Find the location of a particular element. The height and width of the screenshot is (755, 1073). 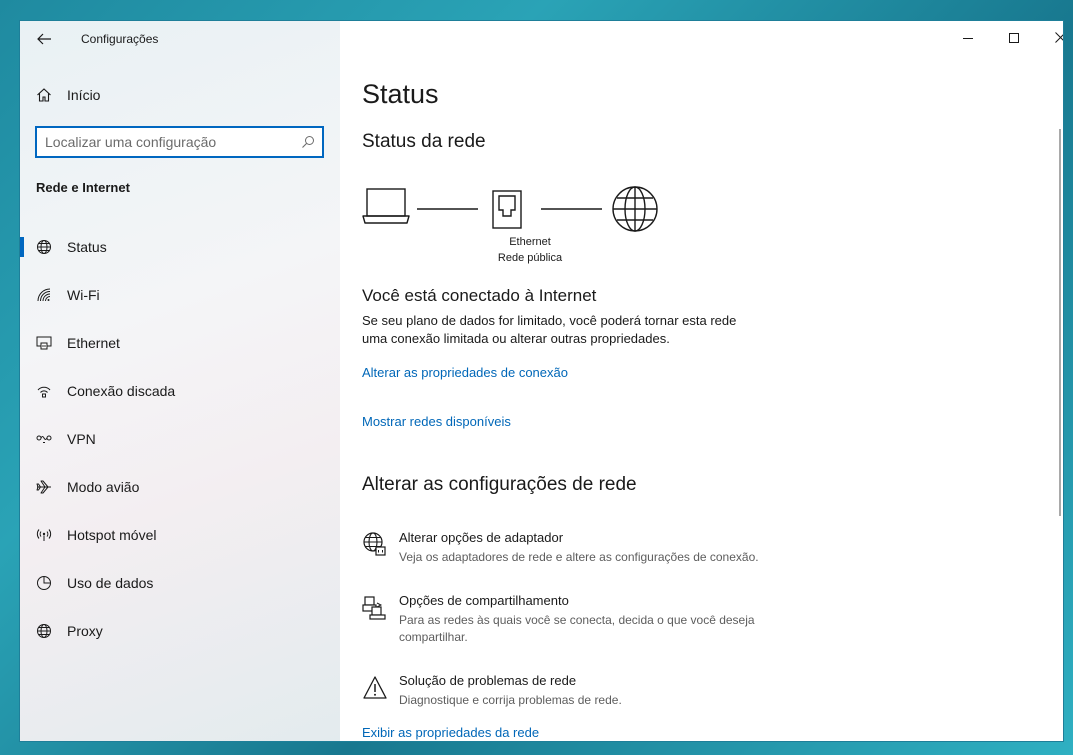

laptop-icon is located at coordinates (386, 206).